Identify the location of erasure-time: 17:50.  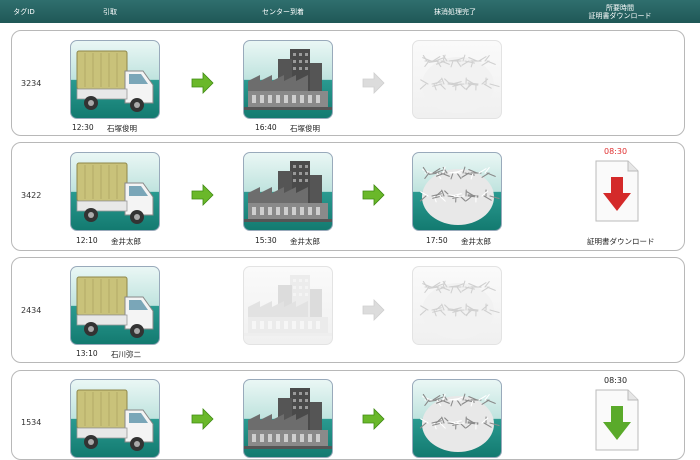
(437, 240).